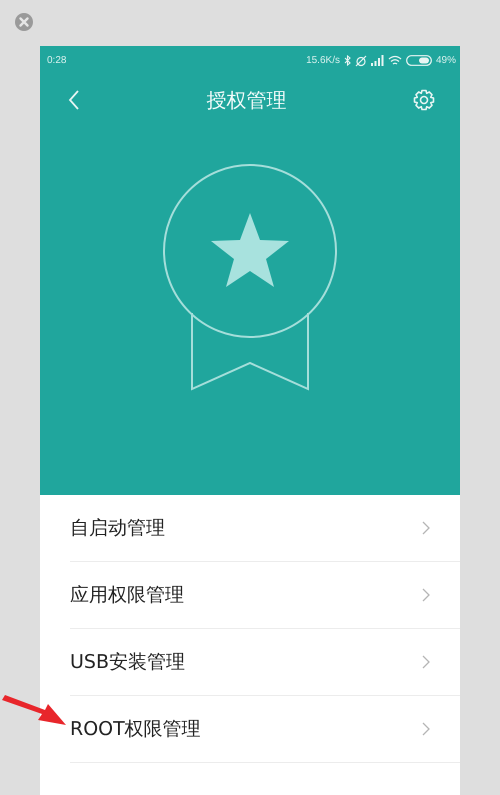 The image size is (500, 795). I want to click on menu-item: USB安装管理, so click(265, 662).